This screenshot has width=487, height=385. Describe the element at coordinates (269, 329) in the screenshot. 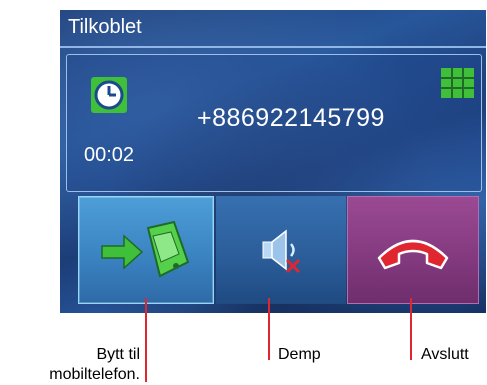

I see `mute-pointer-line` at that location.